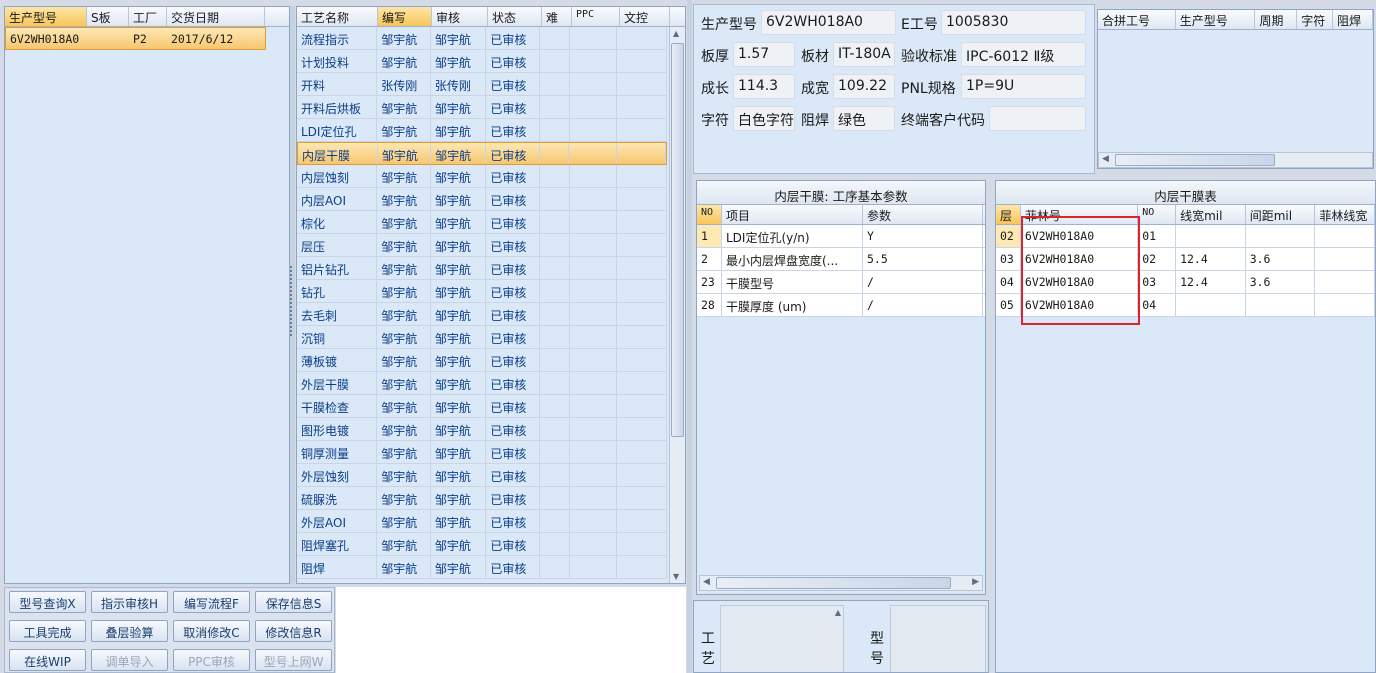 Image resolution: width=1376 pixels, height=673 pixels. Describe the element at coordinates (515, 16) in the screenshot. I see `col-status: 状态` at that location.